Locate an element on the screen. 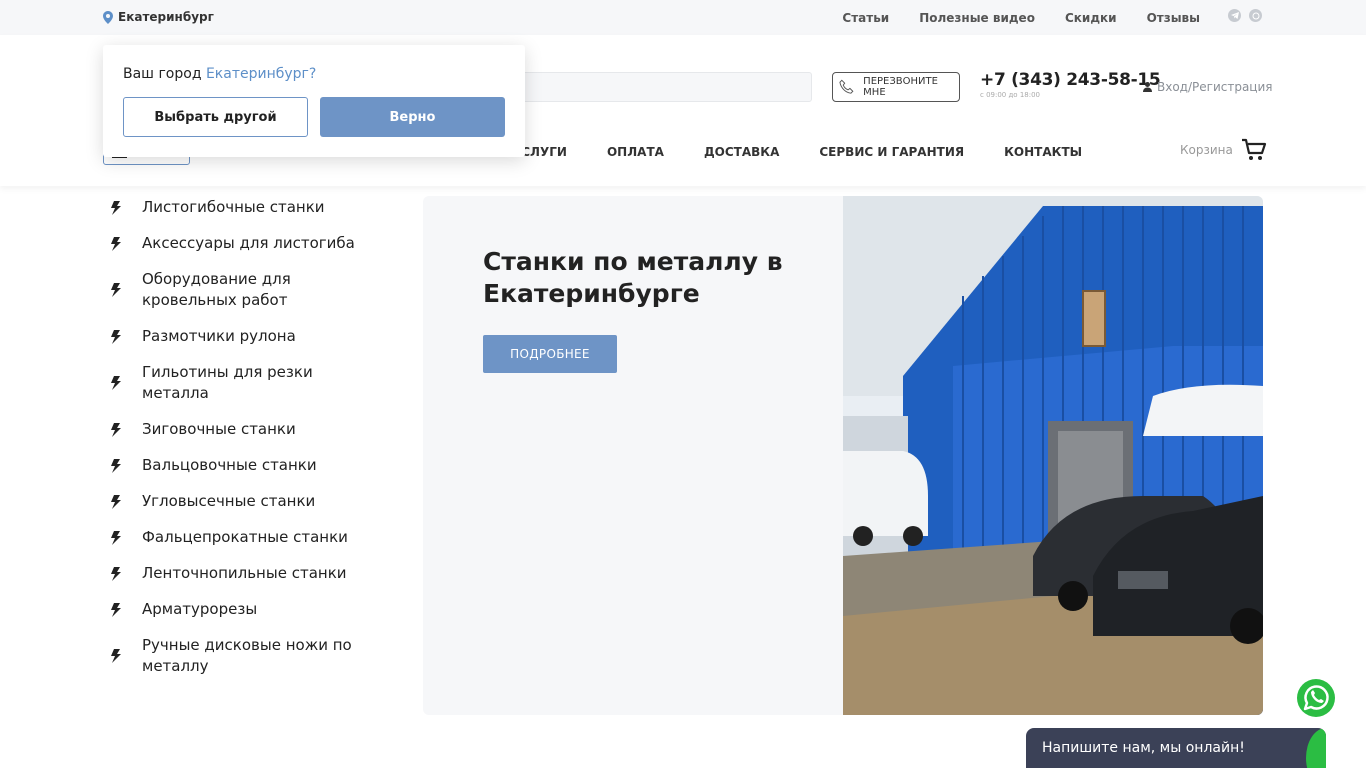 The height and width of the screenshot is (768, 1366). catalog-item: Гильотины для резки металла is located at coordinates (240, 383).